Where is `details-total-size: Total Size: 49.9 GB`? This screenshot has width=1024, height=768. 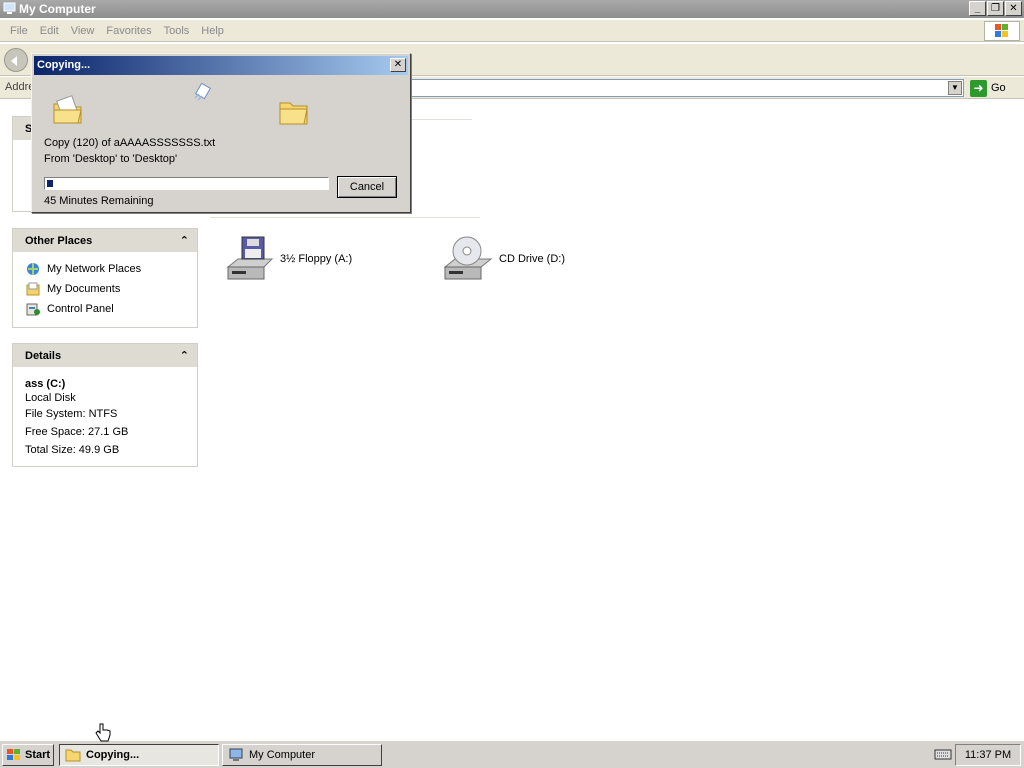
details-total-size: Total Size: 49.9 GB is located at coordinates (72, 450).